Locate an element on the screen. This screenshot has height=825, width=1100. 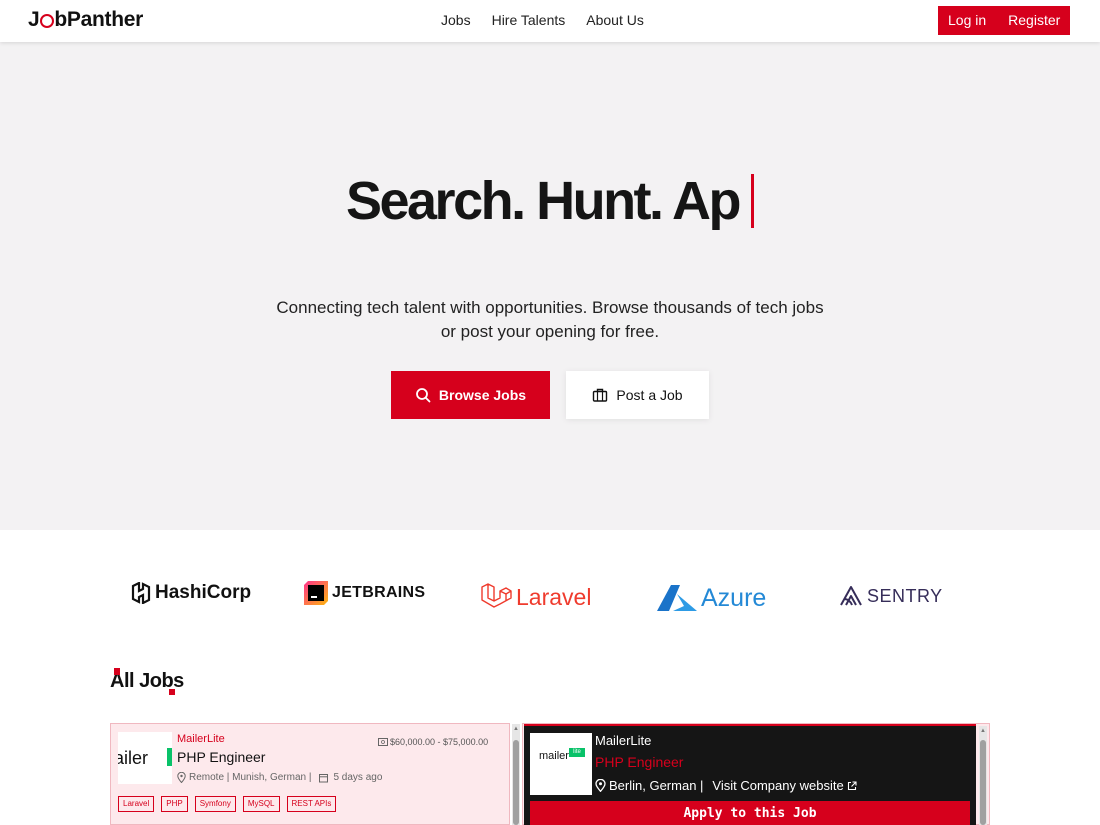
job-tags: Laravel PHP Symfony MySQL REST APIs is located at coordinates (227, 804).